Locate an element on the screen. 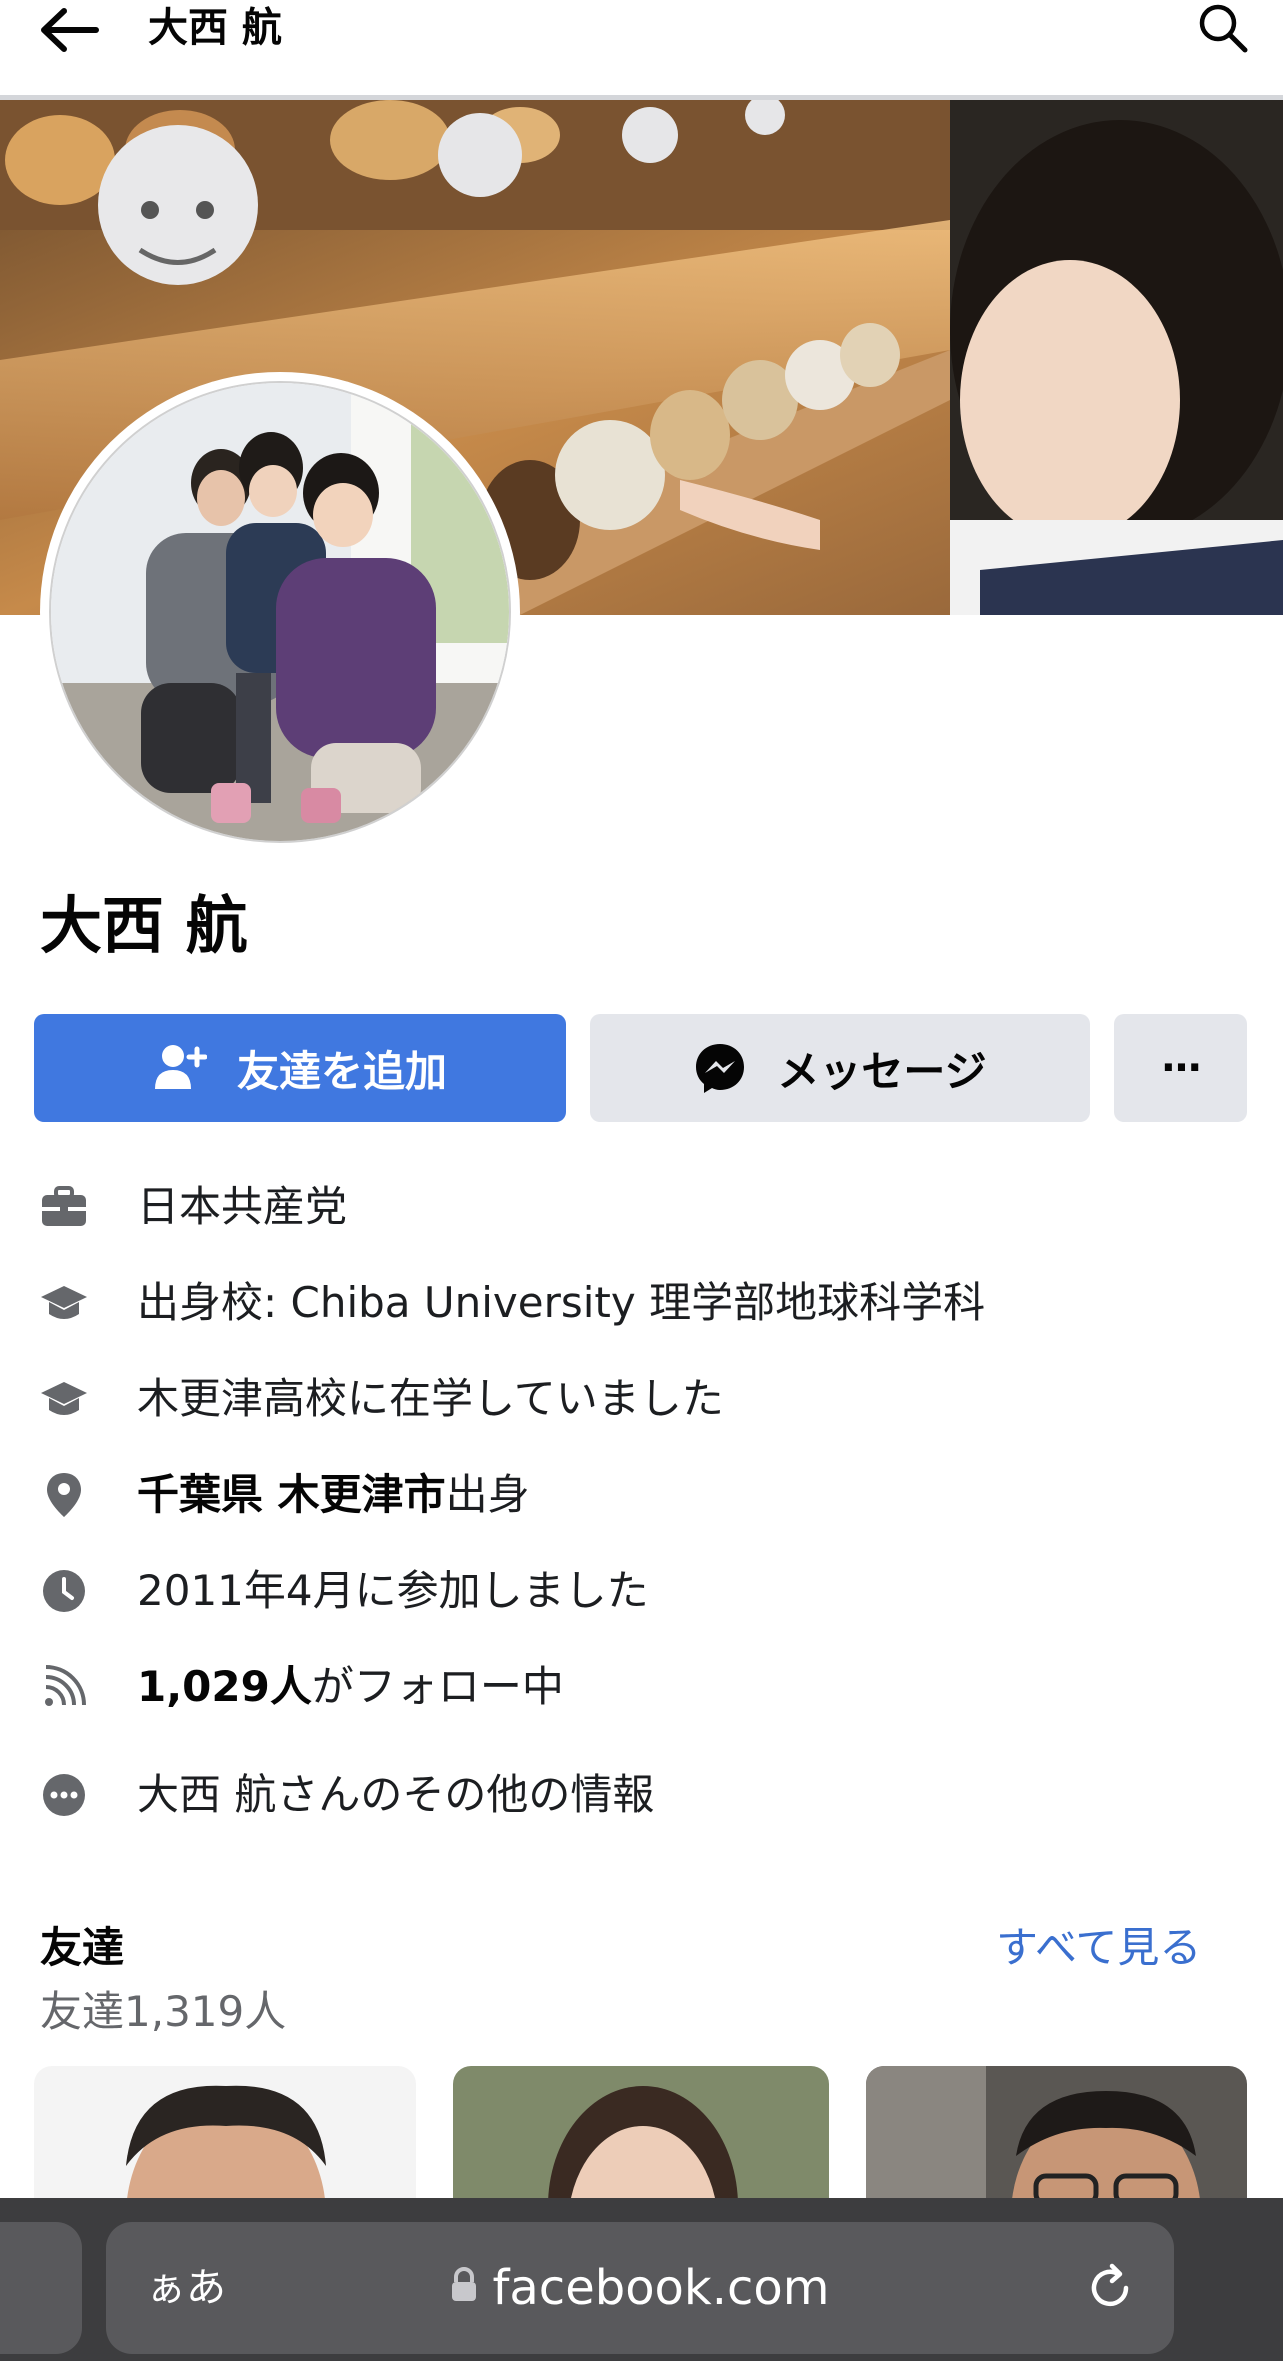 The image size is (1283, 2361). hometown-text: 千葉県 木更津市出身 is located at coordinates (333, 1495).